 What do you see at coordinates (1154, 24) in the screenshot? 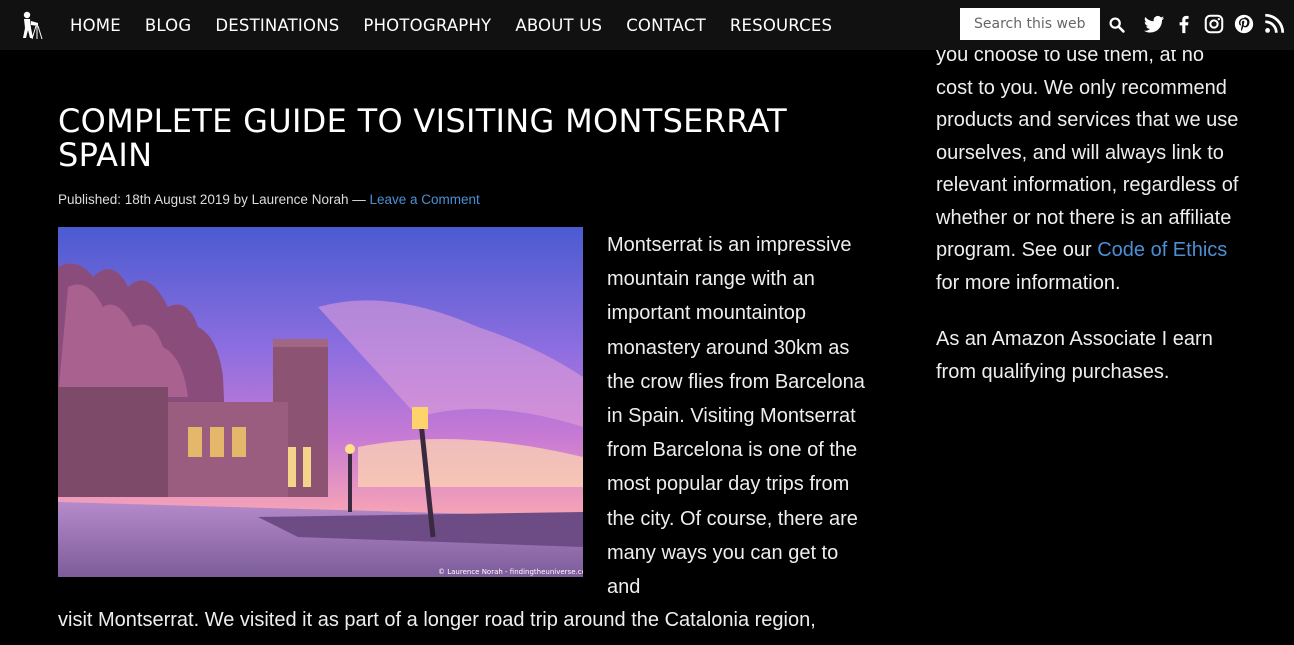
I see `twitter-icon` at bounding box center [1154, 24].